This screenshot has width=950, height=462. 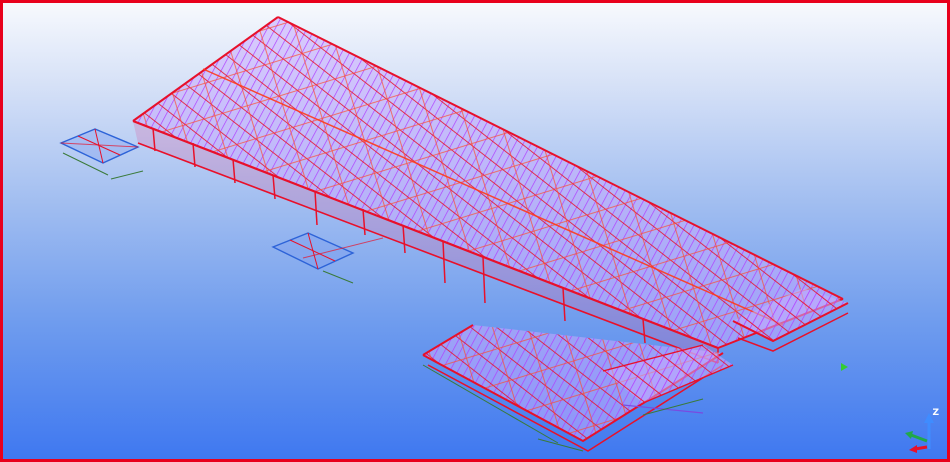 What do you see at coordinates (929, 431) in the screenshot?
I see `z-axis-arrow-icon` at bounding box center [929, 431].